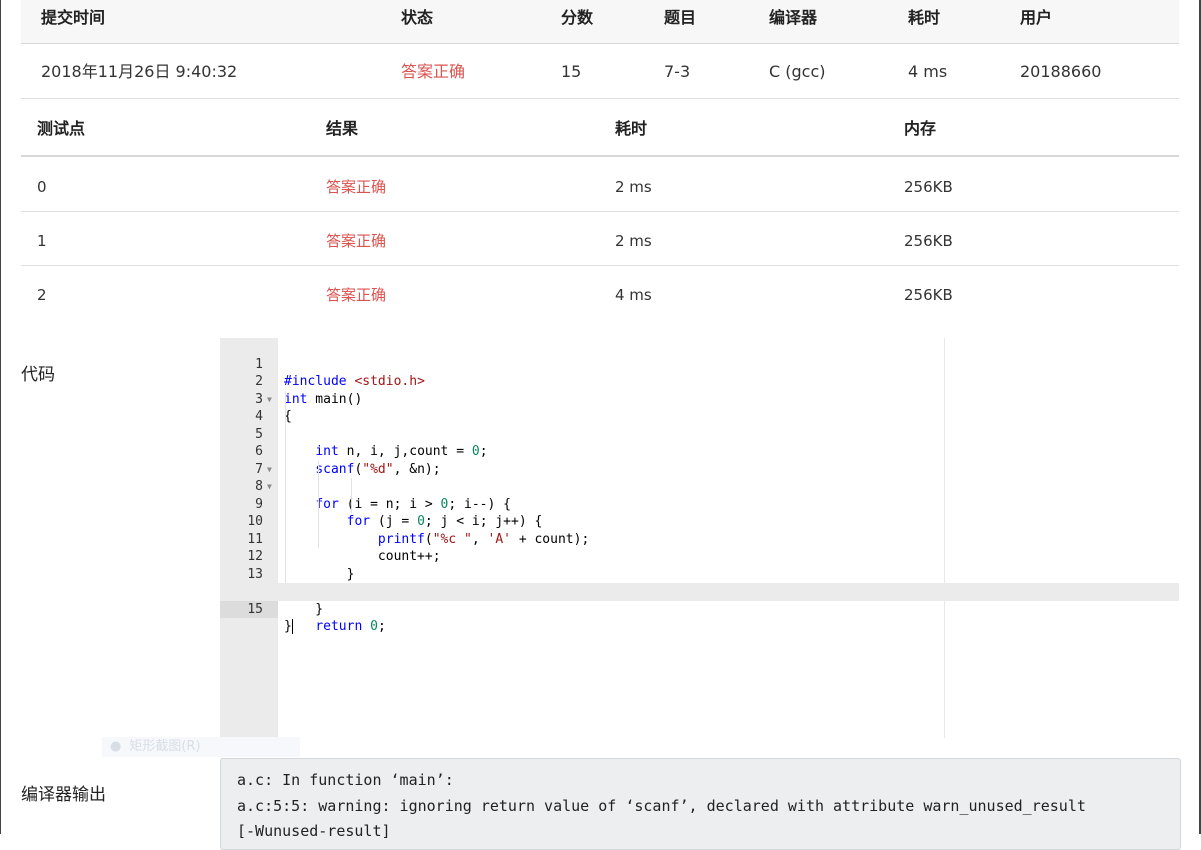 This screenshot has width=1201, height=850. Describe the element at coordinates (699, 547) in the screenshot. I see `code-line: 11 }` at that location.